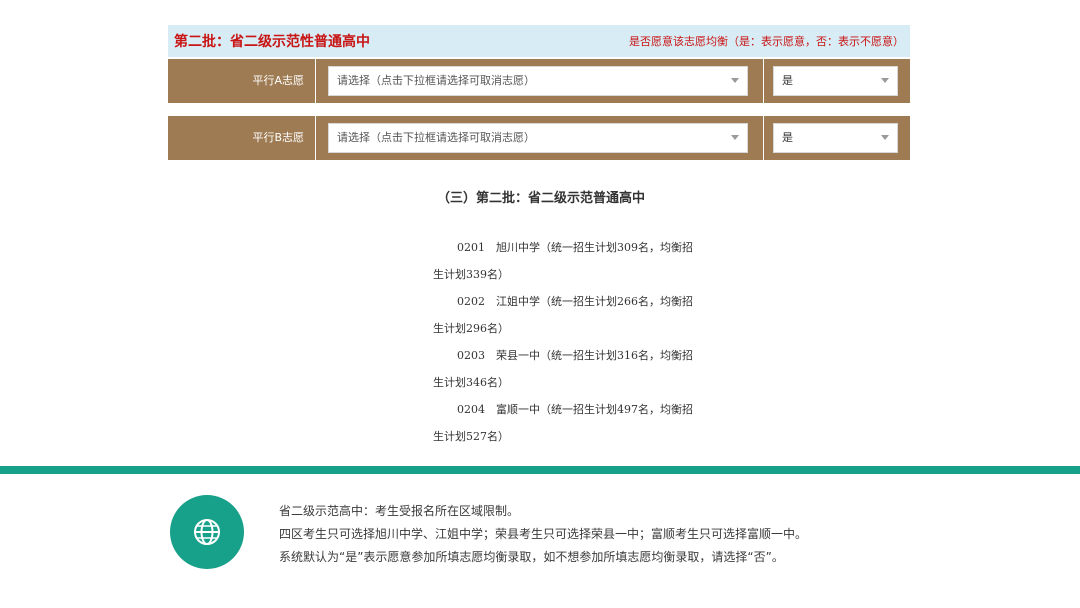 This screenshot has width=1080, height=608. What do you see at coordinates (835, 81) in the screenshot?
I see `balance-select-a: 是` at bounding box center [835, 81].